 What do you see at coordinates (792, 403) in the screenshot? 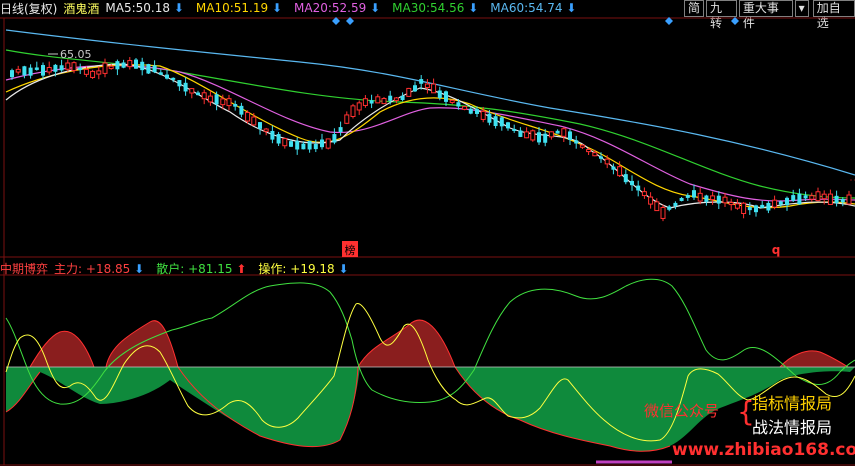
I see `promo-line-1: 指标情报局` at bounding box center [792, 403].